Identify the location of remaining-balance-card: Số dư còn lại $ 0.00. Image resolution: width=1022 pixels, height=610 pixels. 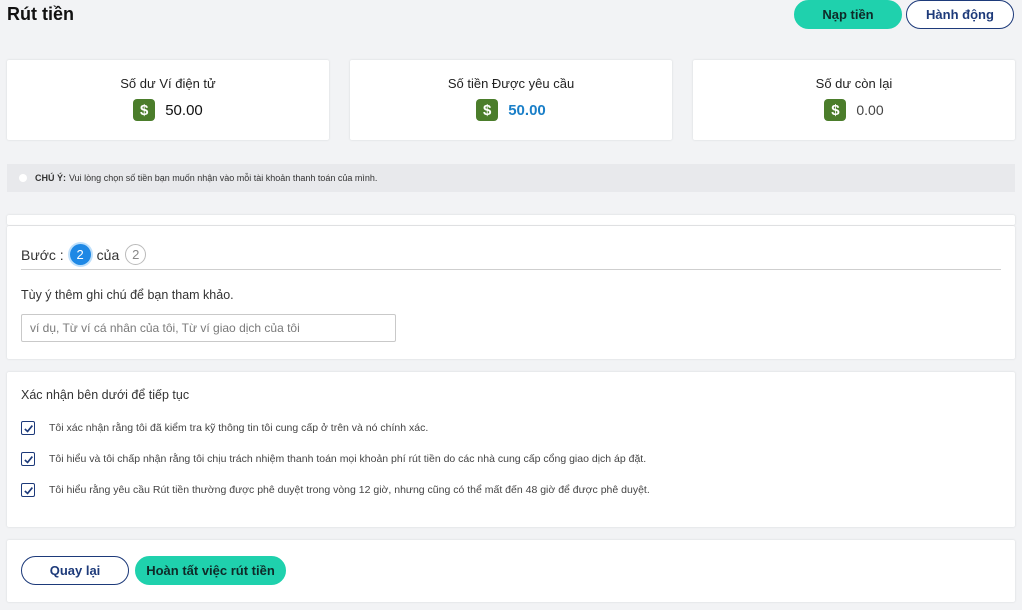
(854, 100).